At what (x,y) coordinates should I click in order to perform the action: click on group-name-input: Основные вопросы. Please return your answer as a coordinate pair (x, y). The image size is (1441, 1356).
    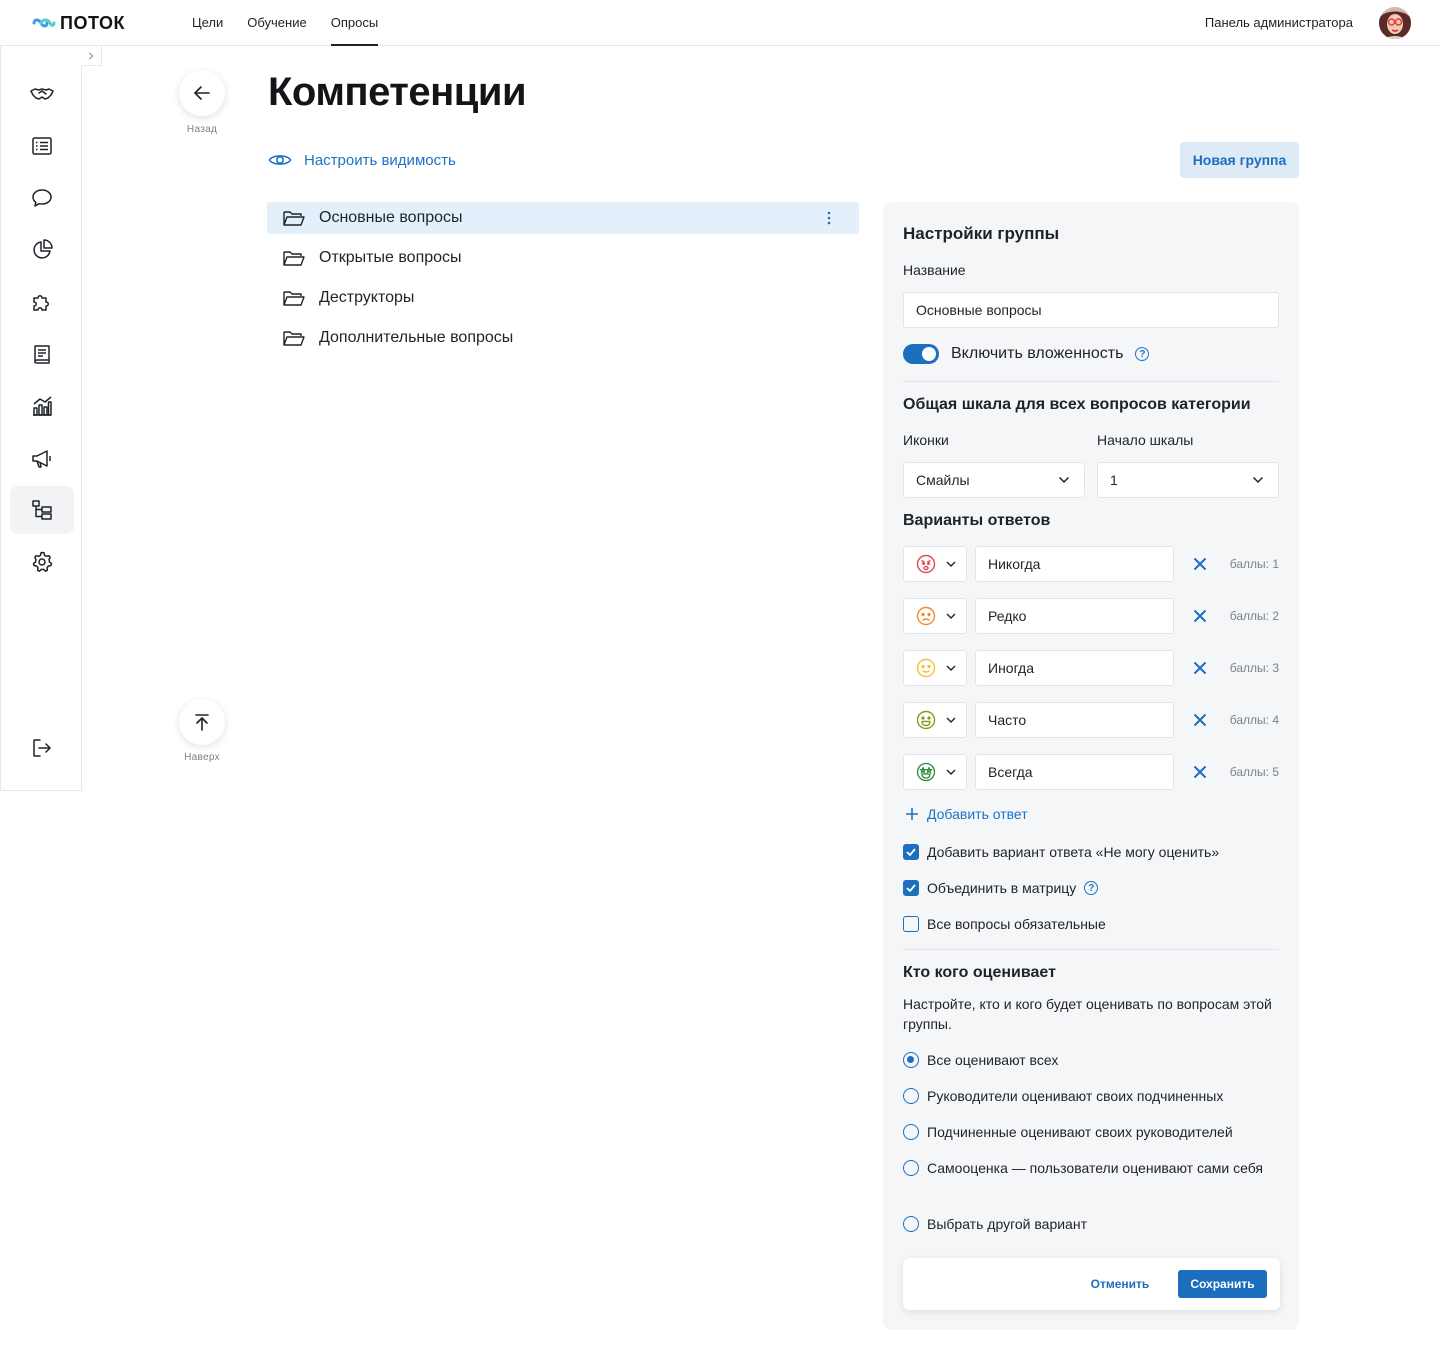
    Looking at the image, I should click on (1091, 310).